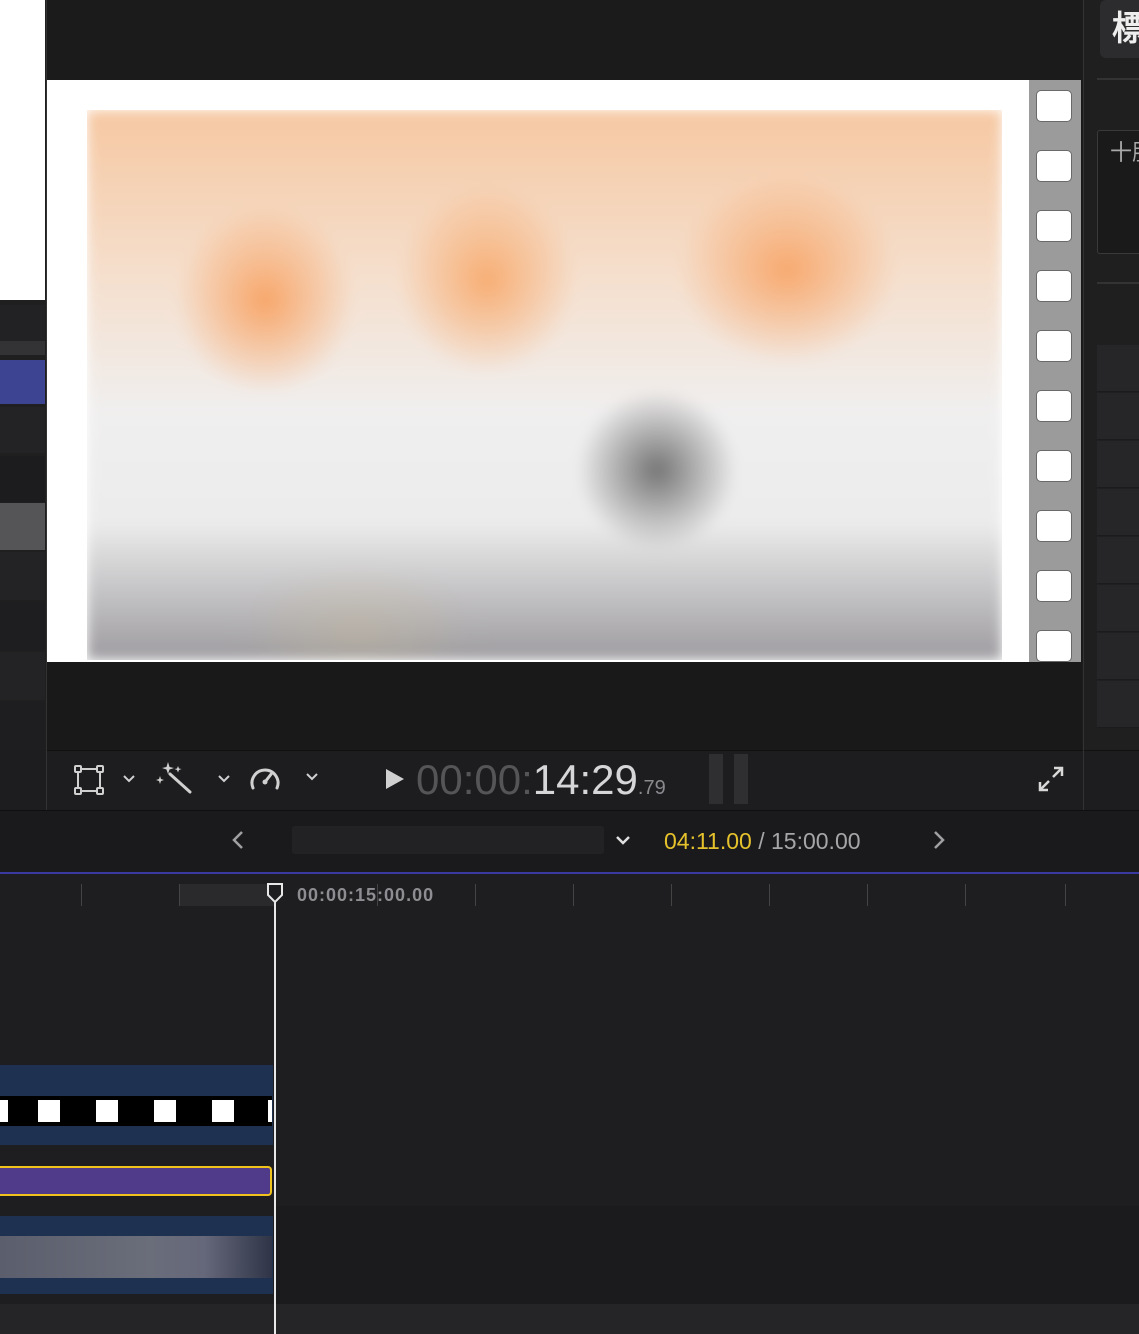 This screenshot has width=1139, height=1334. Describe the element at coordinates (741, 779) in the screenshot. I see `audio-meter-right` at that location.